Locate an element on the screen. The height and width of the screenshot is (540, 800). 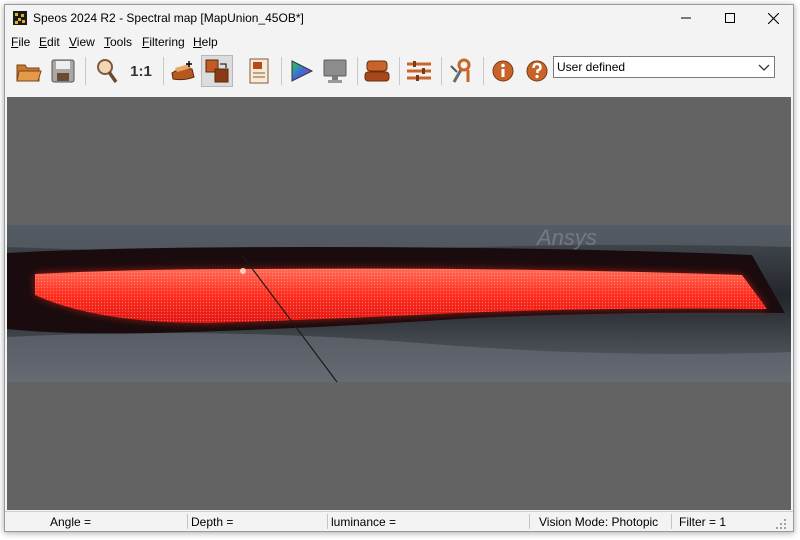
luminance-status: luminance = is located at coordinates (364, 522).